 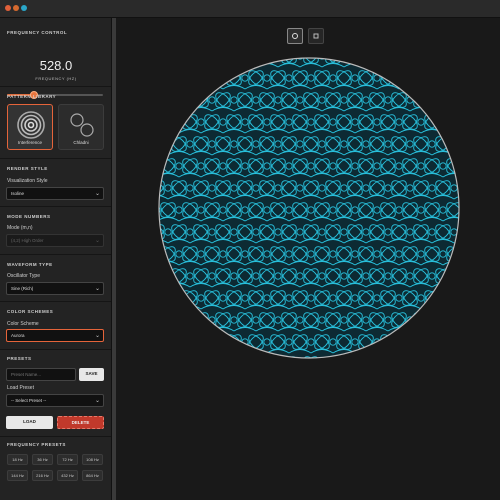 I want to click on pattern-card-label: Interference, so click(x=29, y=142).